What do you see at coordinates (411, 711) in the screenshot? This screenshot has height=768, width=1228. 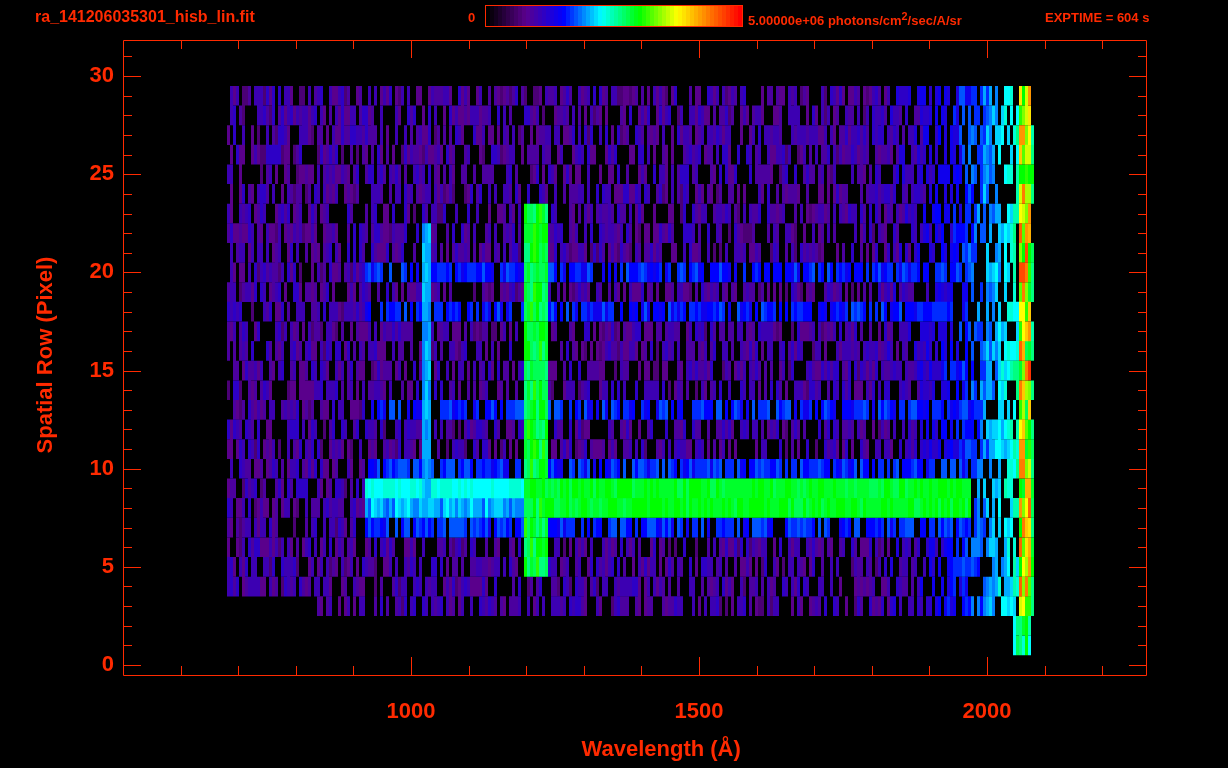 I see `x-tick-label: 1000` at bounding box center [411, 711].